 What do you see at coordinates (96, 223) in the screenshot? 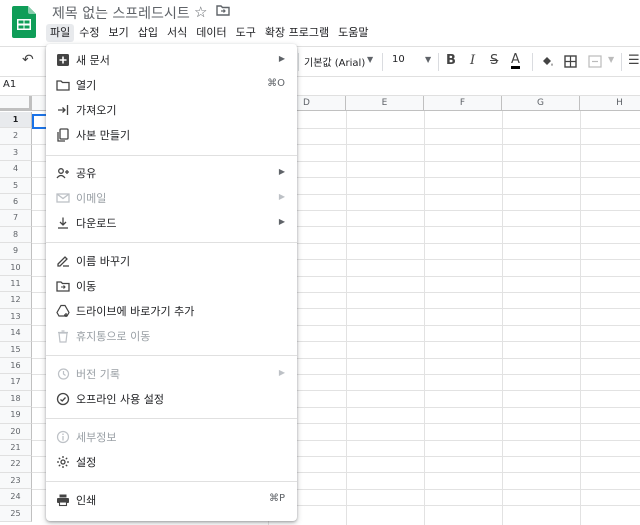
I see `menu-item-label: 다운로드` at bounding box center [96, 223].